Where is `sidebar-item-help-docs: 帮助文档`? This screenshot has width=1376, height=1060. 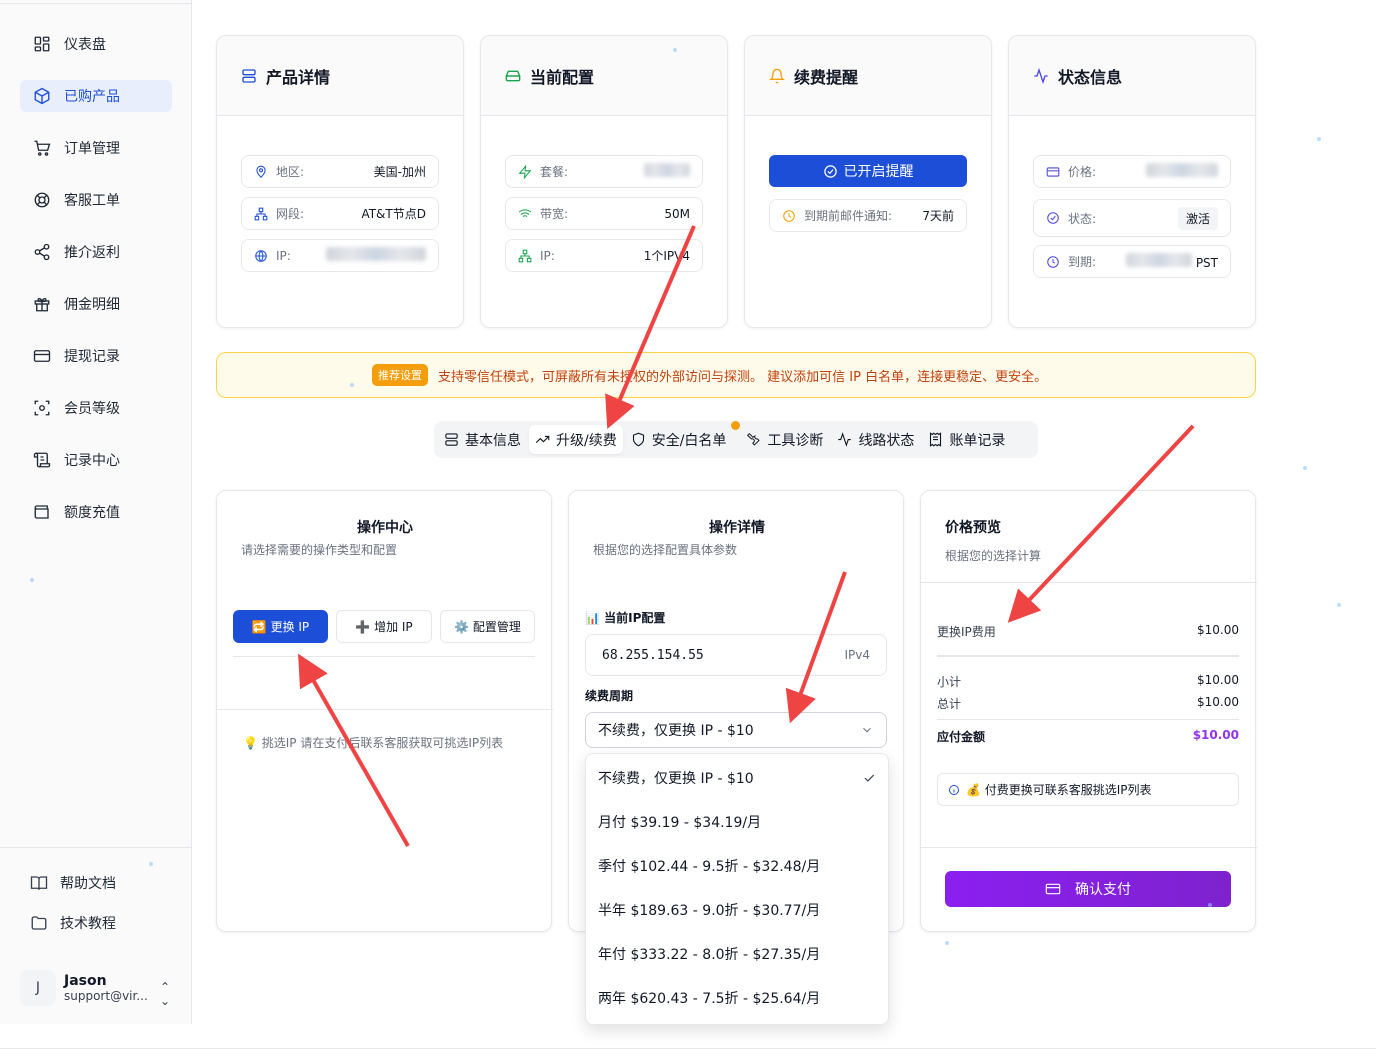
sidebar-item-help-docs: 帮助文档 is located at coordinates (73, 883).